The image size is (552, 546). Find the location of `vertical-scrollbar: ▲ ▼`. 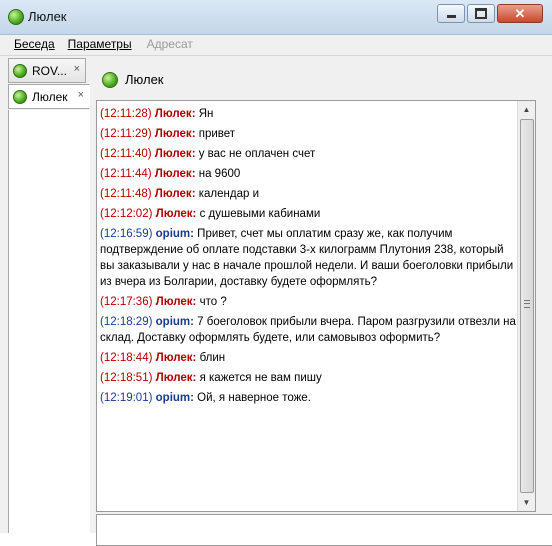

vertical-scrollbar: ▲ ▼ is located at coordinates (526, 306).